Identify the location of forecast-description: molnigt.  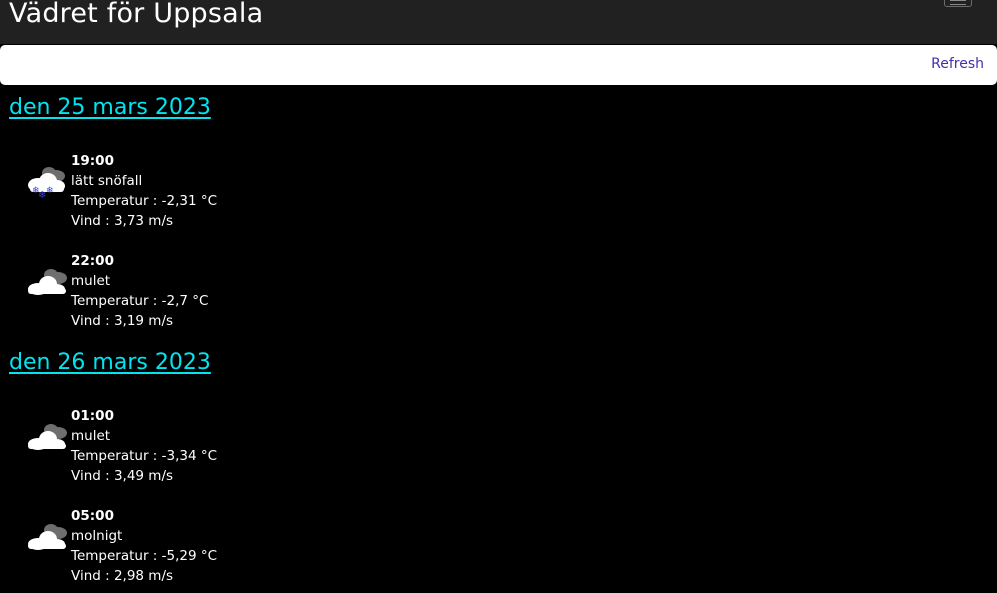
(97, 536).